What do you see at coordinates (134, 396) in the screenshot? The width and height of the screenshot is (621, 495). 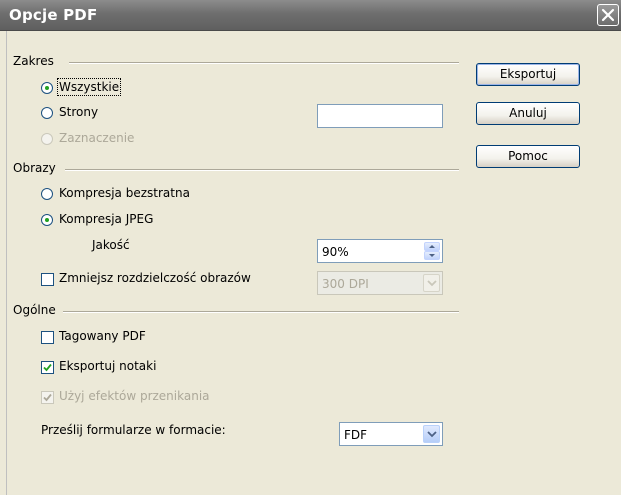 I see `transitions-label: Użyj efektów przenikania` at bounding box center [134, 396].